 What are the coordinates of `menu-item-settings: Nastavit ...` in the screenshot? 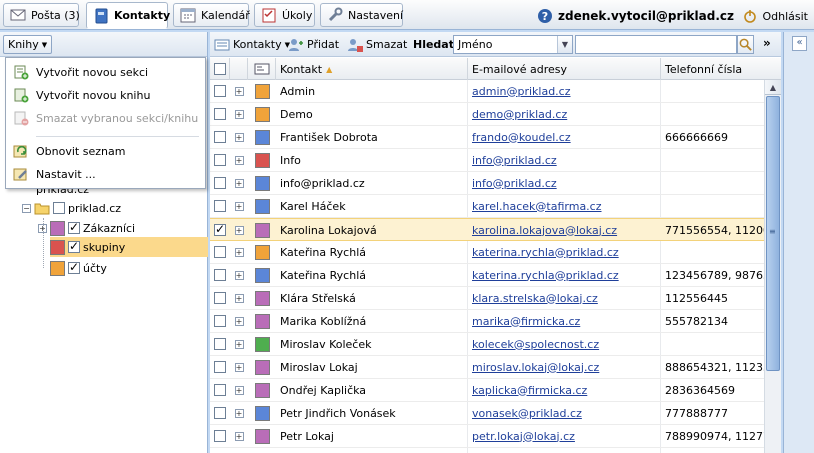 It's located at (105, 174).